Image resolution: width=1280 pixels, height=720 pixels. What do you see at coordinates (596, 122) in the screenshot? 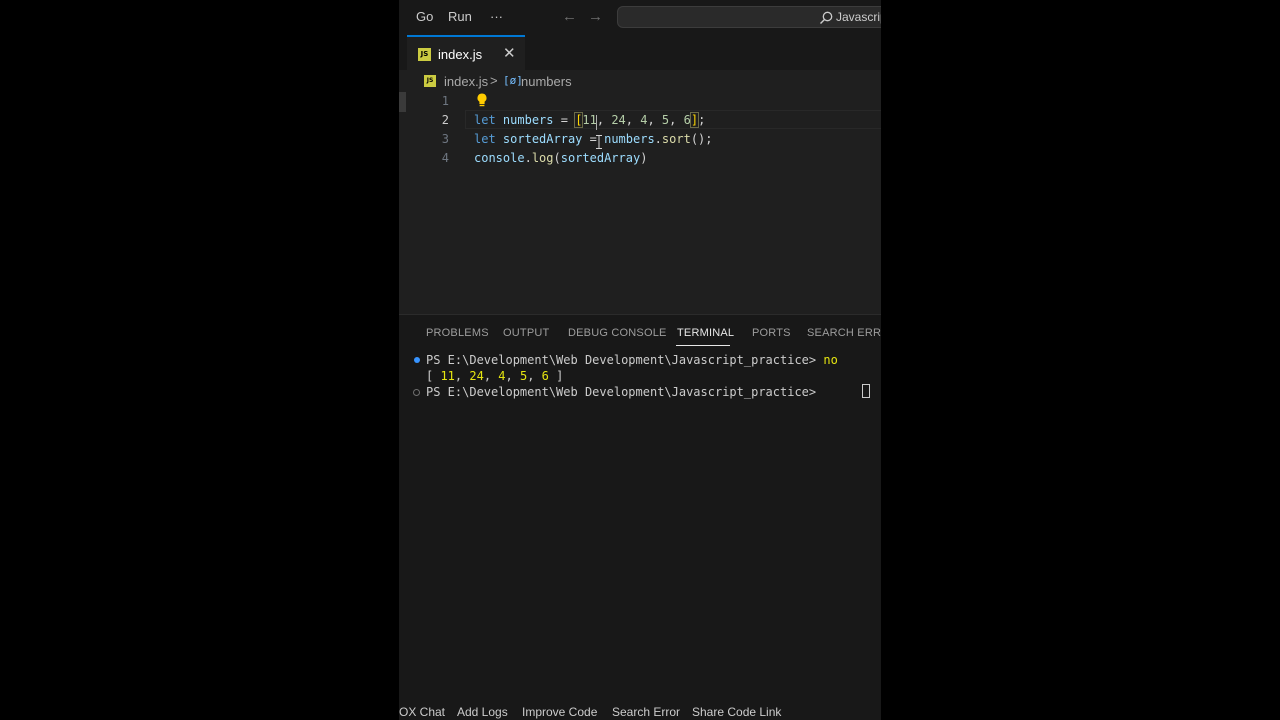
I see `text-cursor` at bounding box center [596, 122].